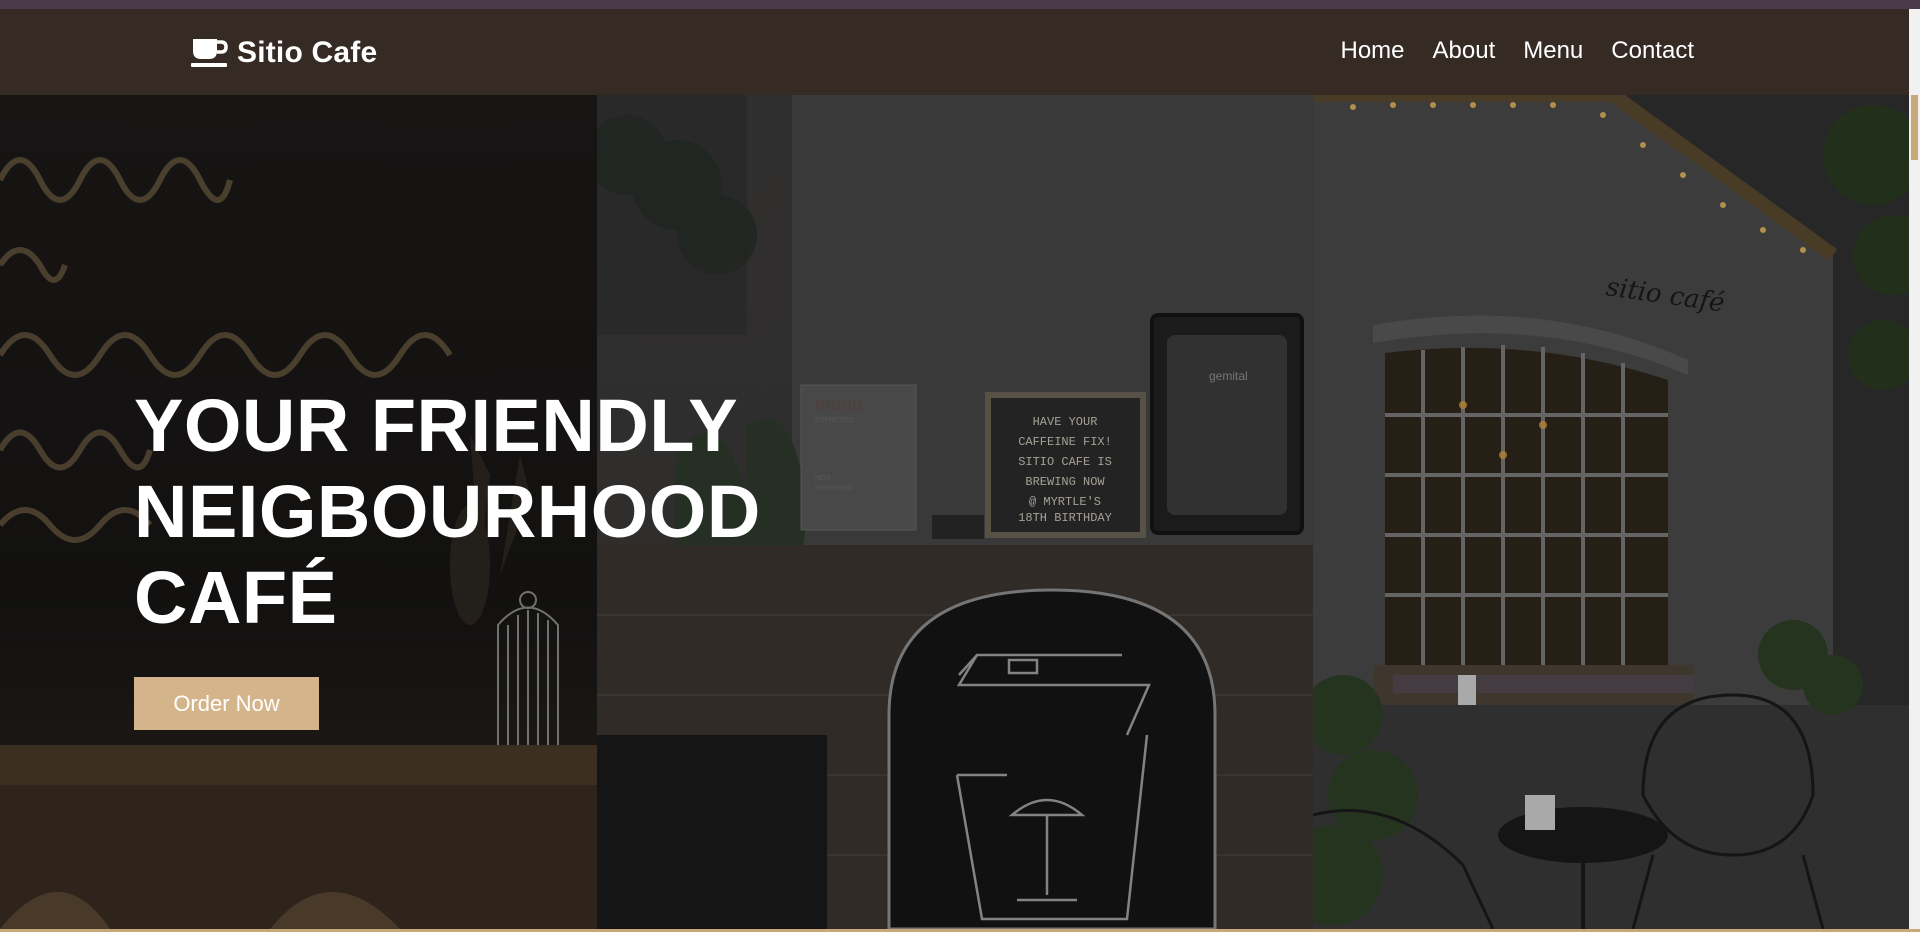 The width and height of the screenshot is (1920, 932). I want to click on hero-title-line-2: NEIGBOURHOOD, so click(447, 511).